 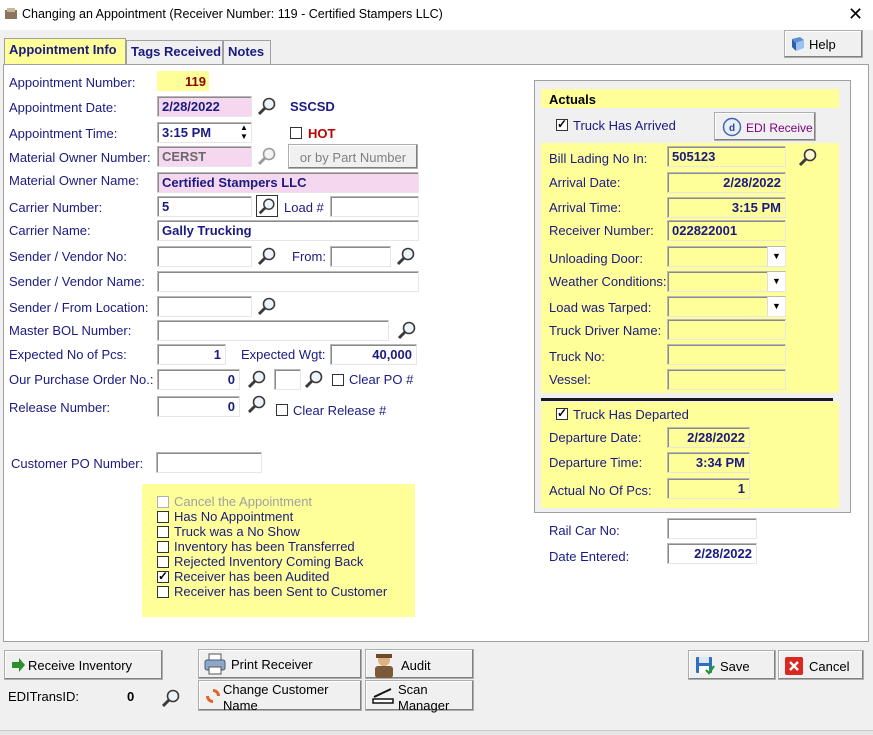 I want to click on material-owner-number-label: Material Owner Number:, so click(x=80, y=157).